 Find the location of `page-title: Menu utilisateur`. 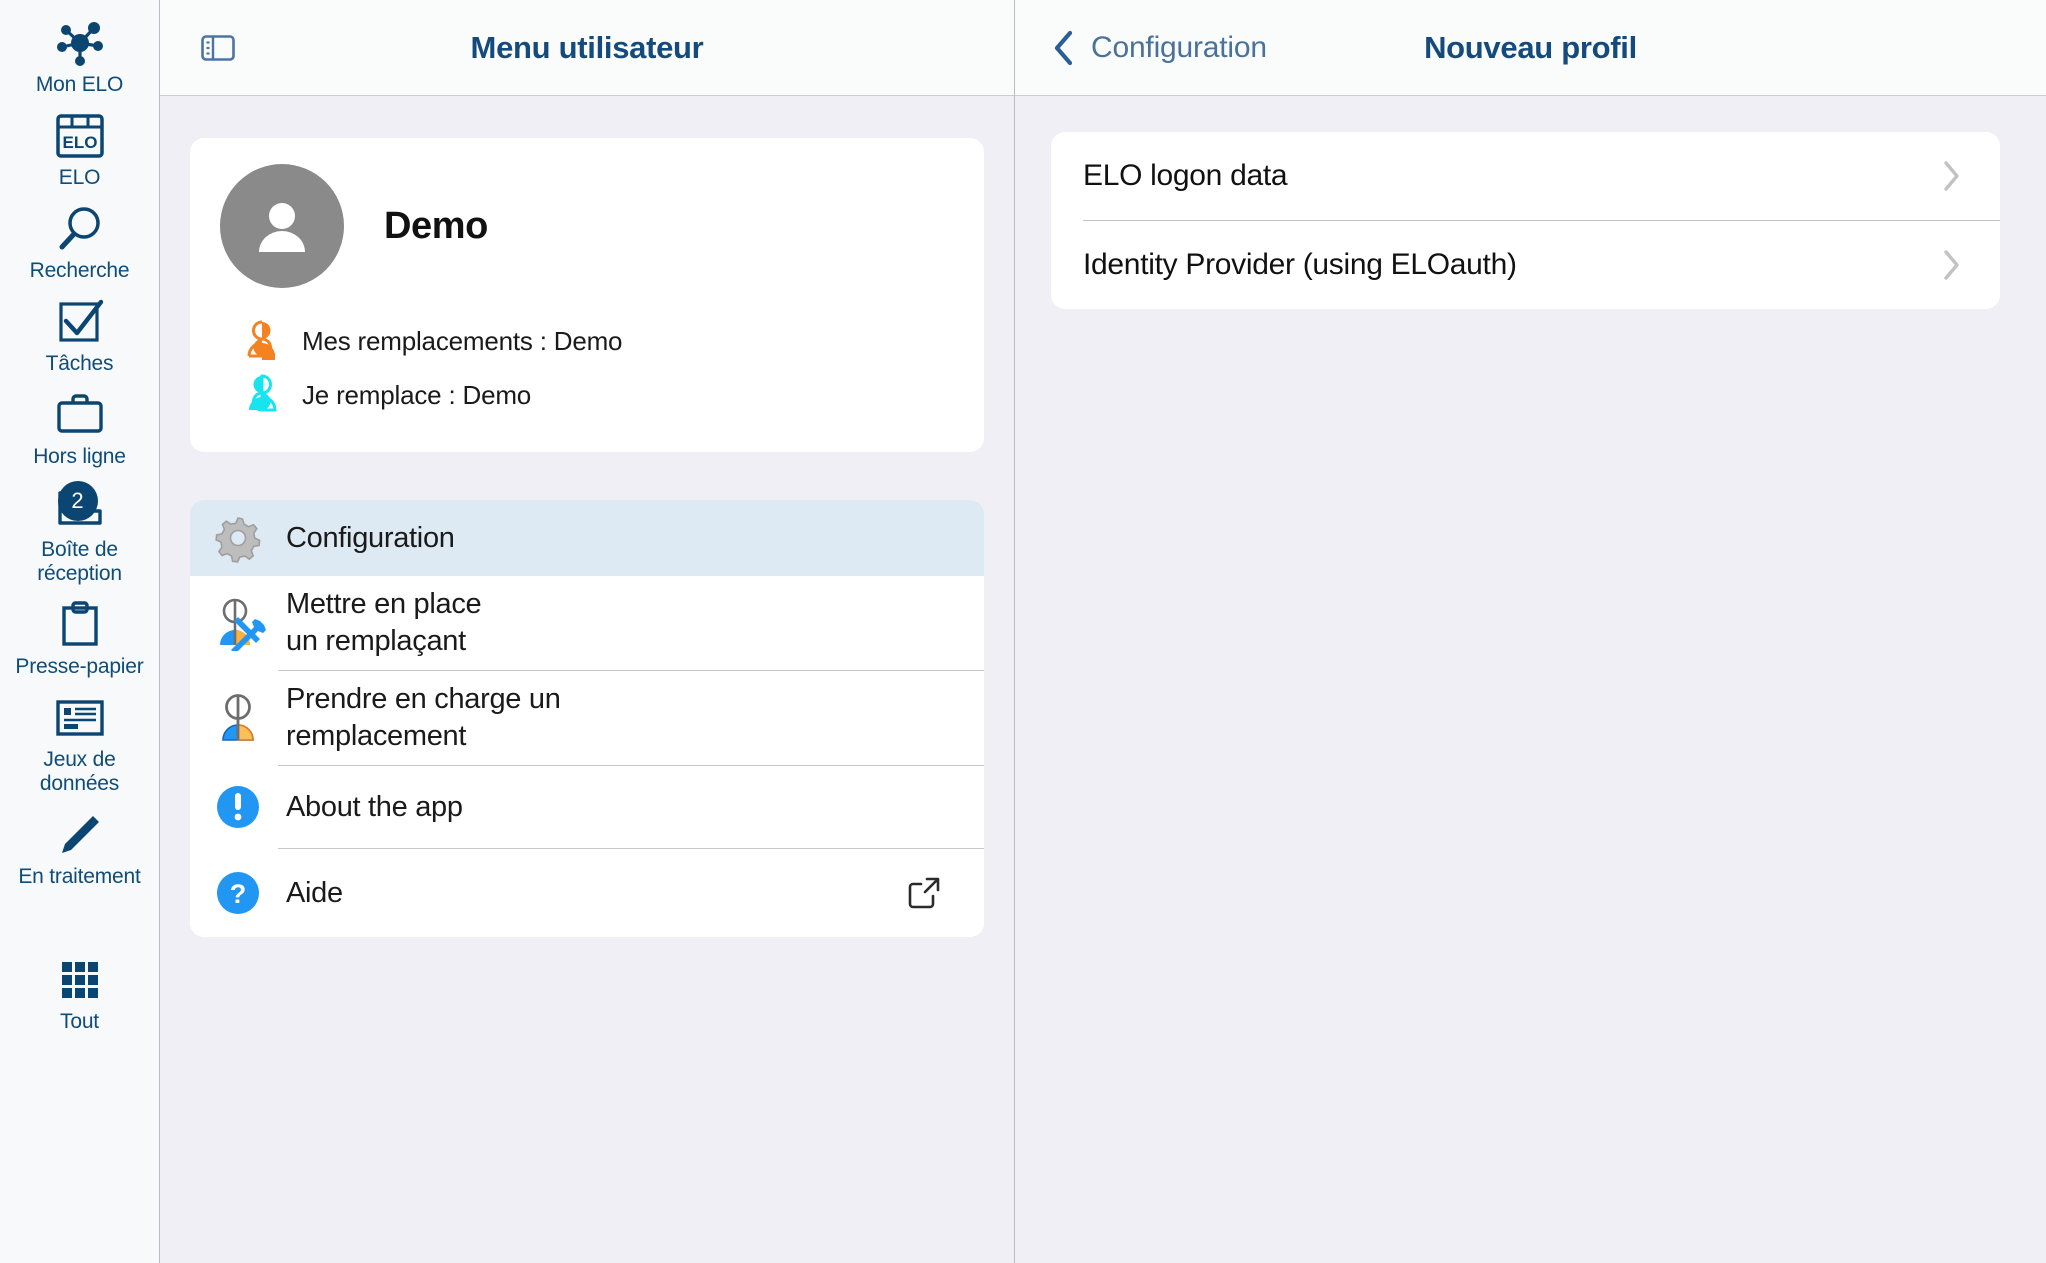

page-title: Menu utilisateur is located at coordinates (587, 47).